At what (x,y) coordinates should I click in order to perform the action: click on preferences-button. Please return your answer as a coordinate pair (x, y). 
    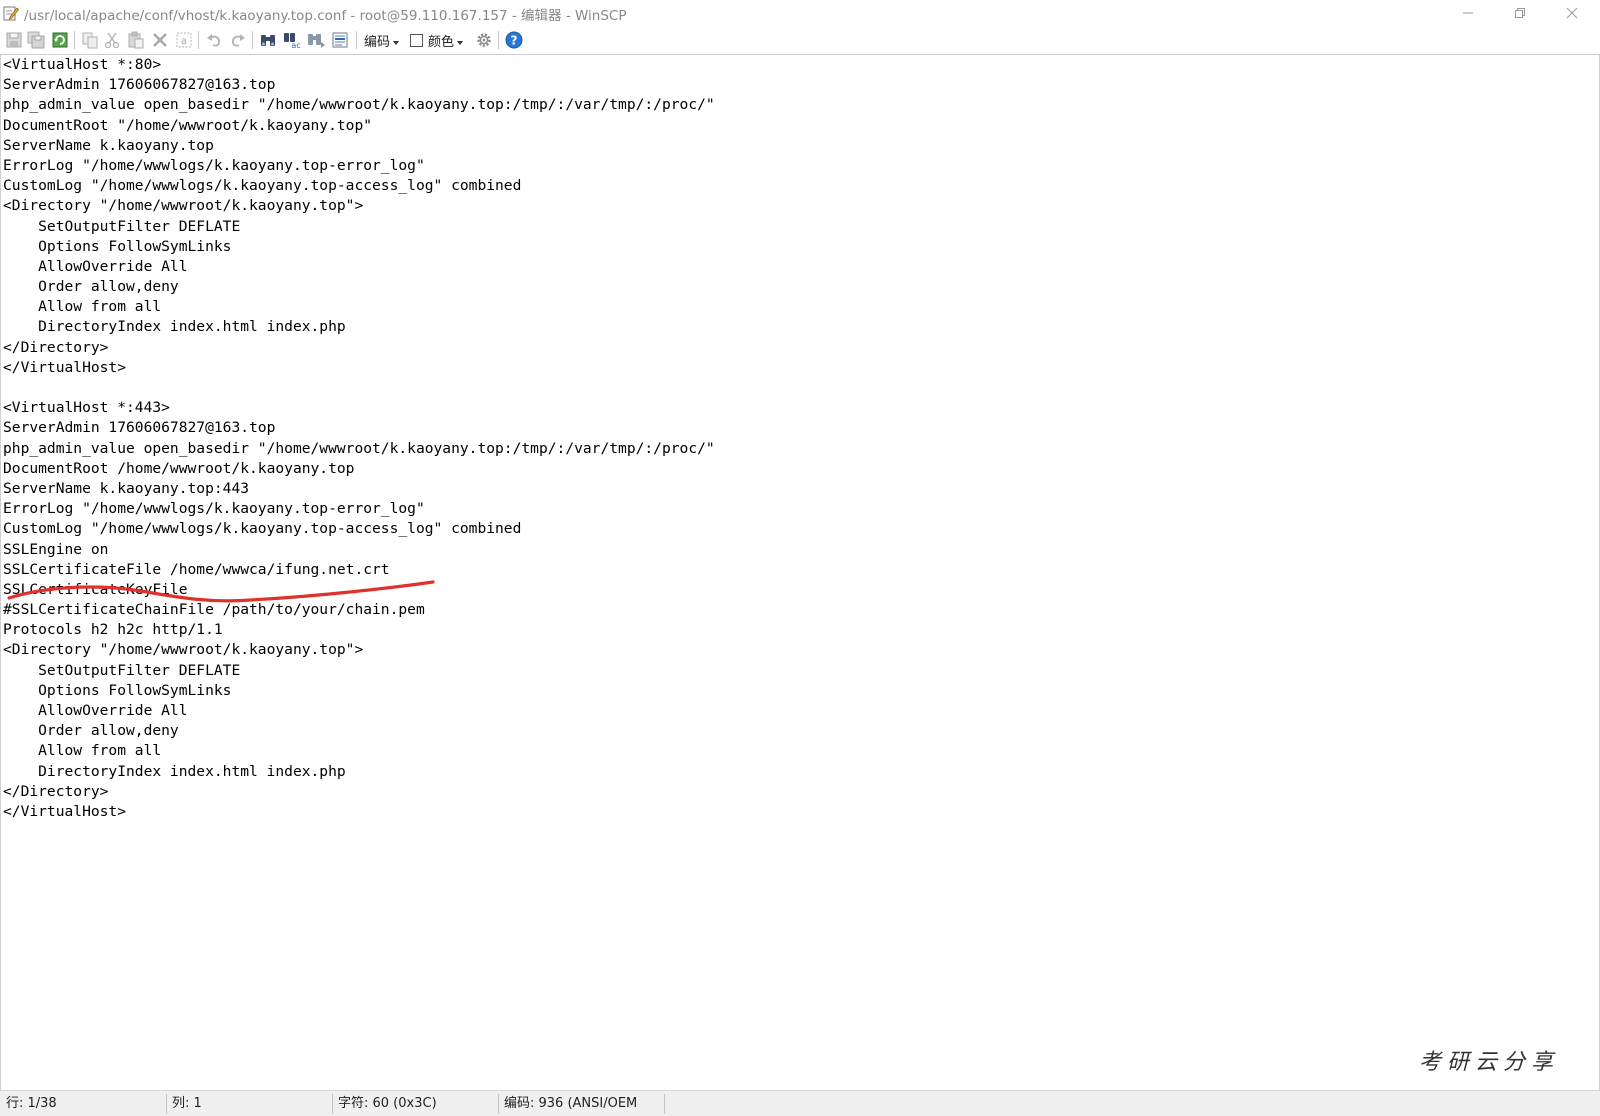
    Looking at the image, I should click on (484, 40).